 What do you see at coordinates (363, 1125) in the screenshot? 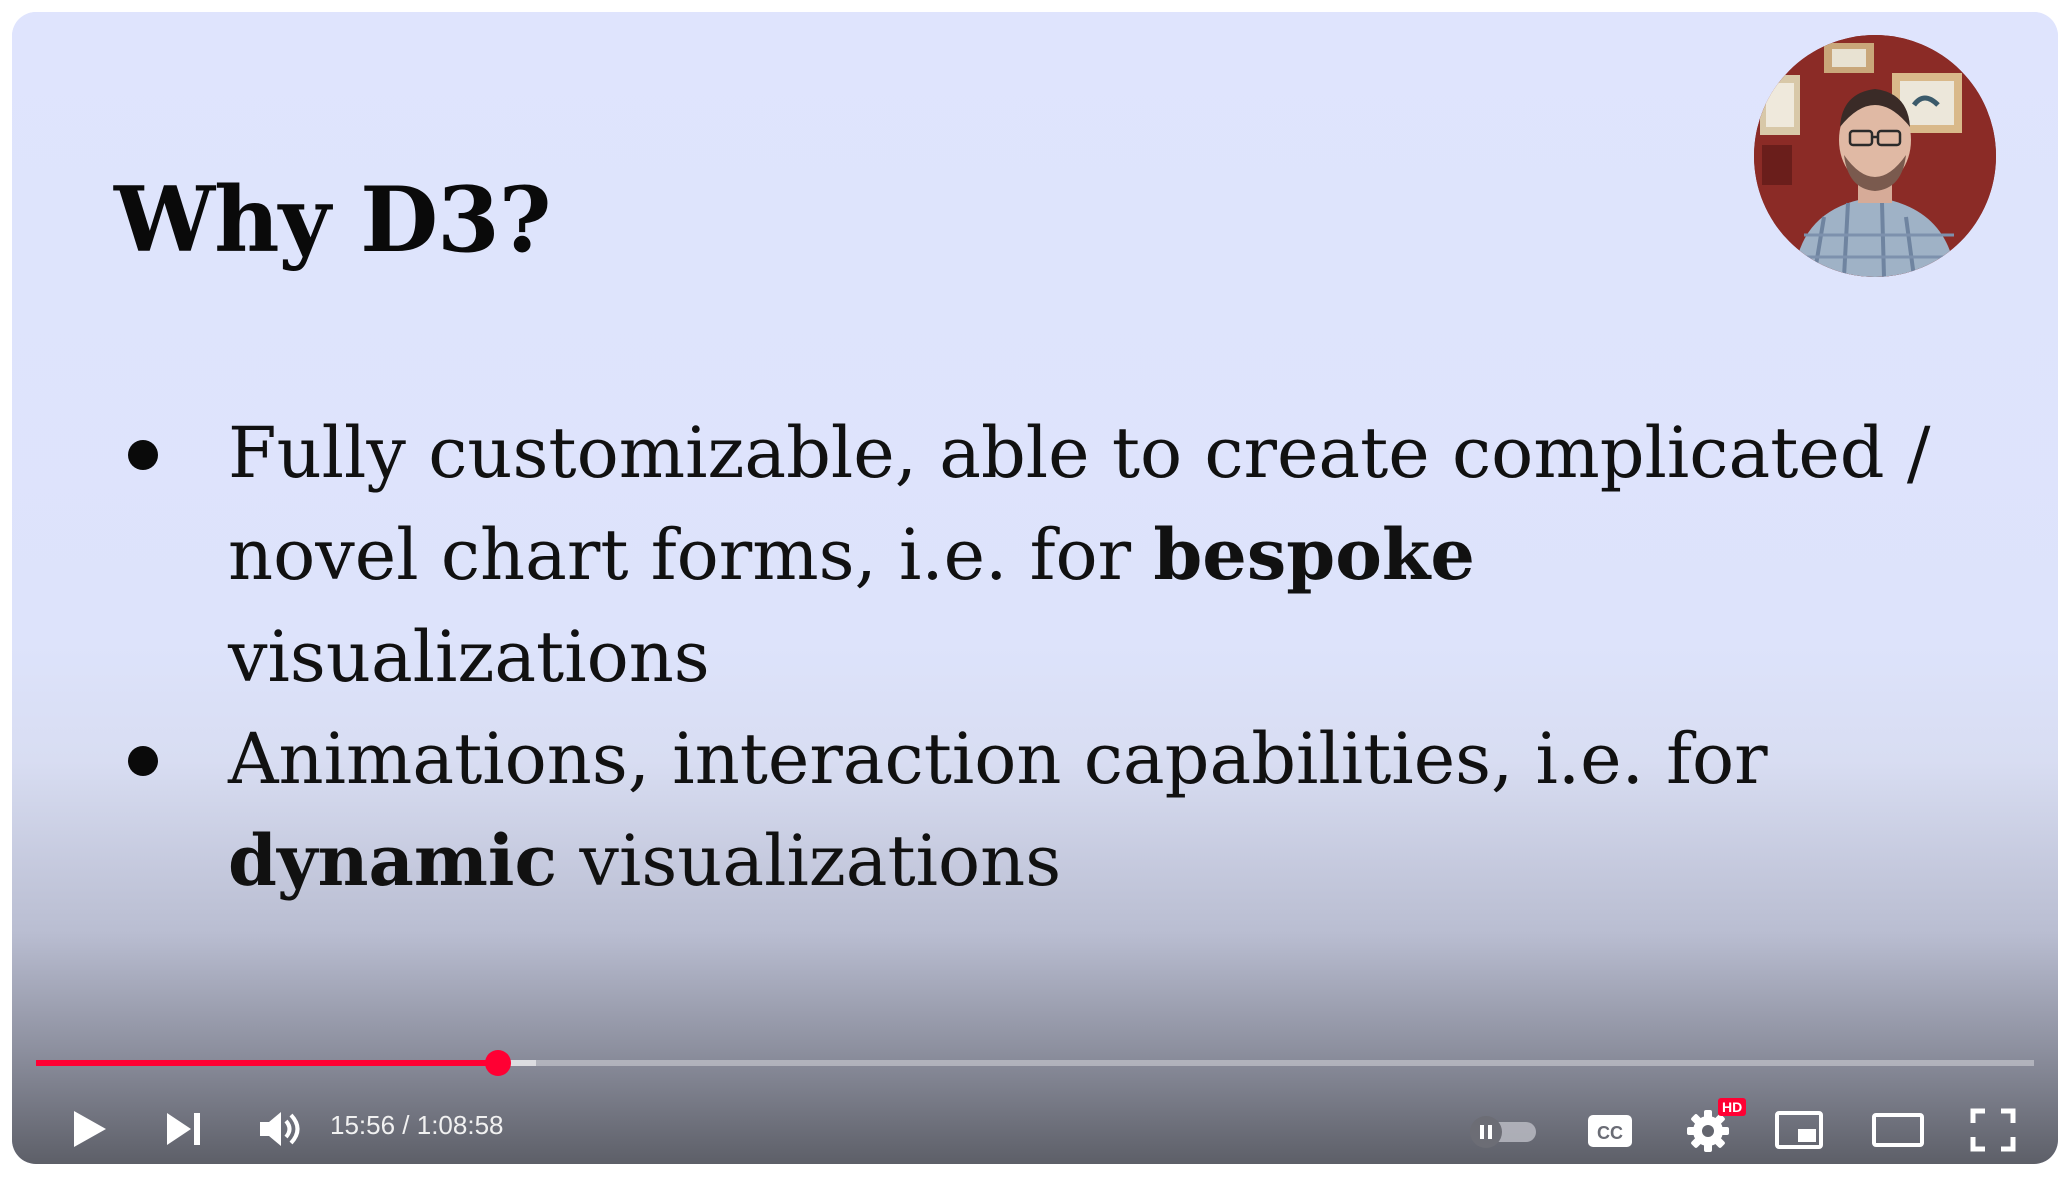
I see `current-time: 15:56` at bounding box center [363, 1125].